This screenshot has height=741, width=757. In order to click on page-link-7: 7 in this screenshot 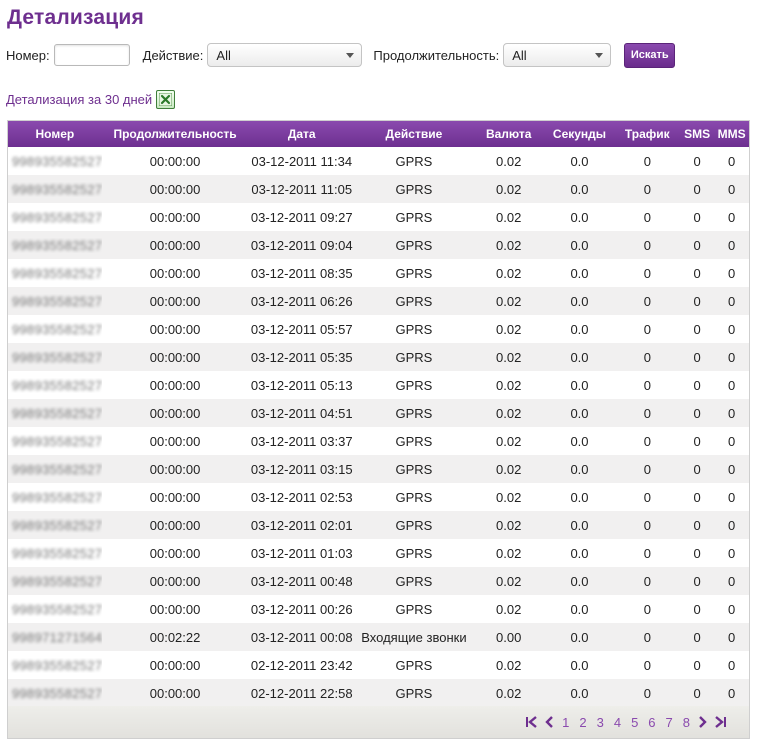, I will do `click(669, 722)`.